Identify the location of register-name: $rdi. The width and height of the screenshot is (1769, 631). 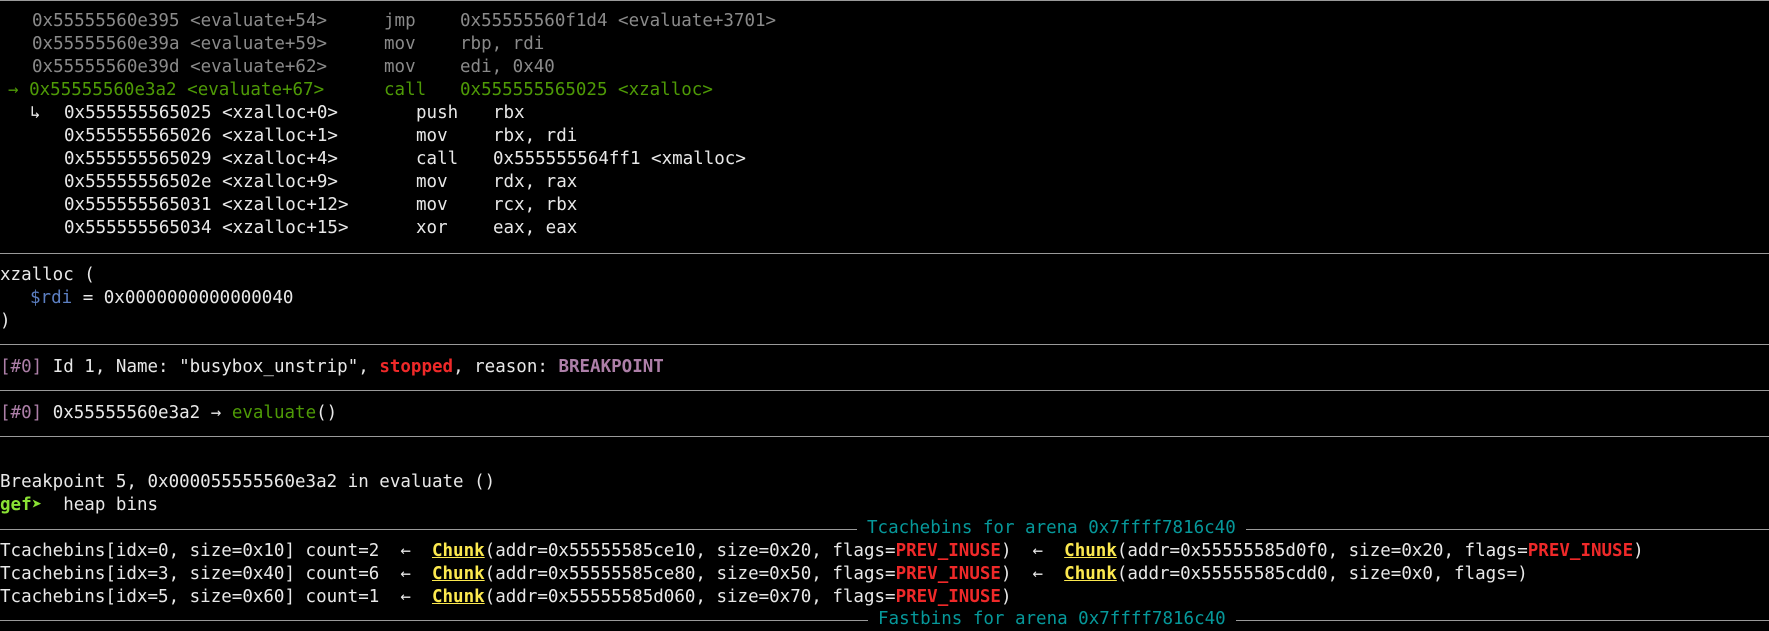
(51, 298).